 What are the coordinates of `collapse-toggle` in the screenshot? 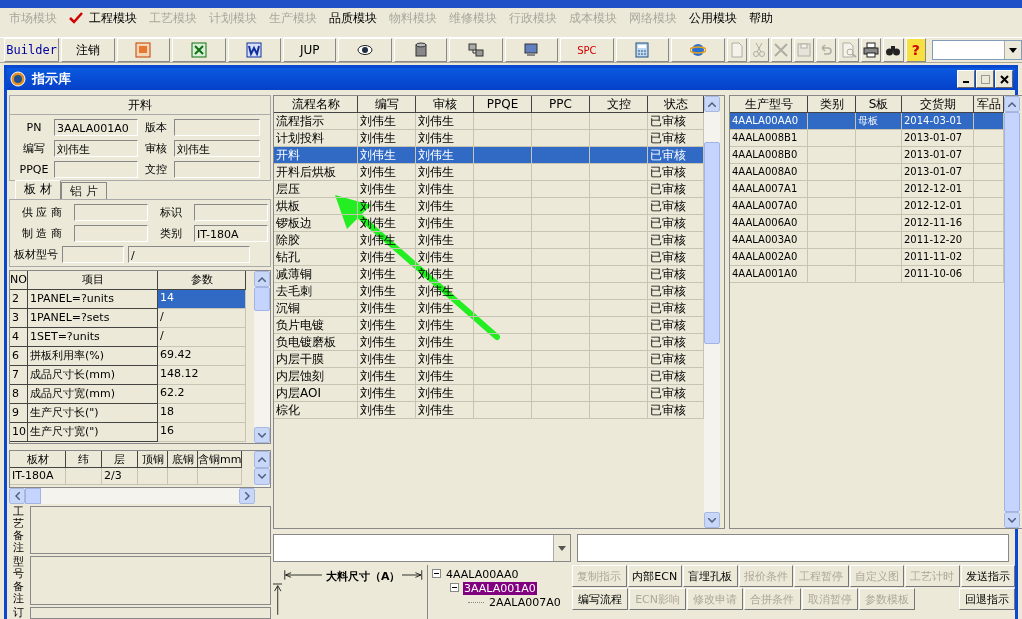 It's located at (436, 574).